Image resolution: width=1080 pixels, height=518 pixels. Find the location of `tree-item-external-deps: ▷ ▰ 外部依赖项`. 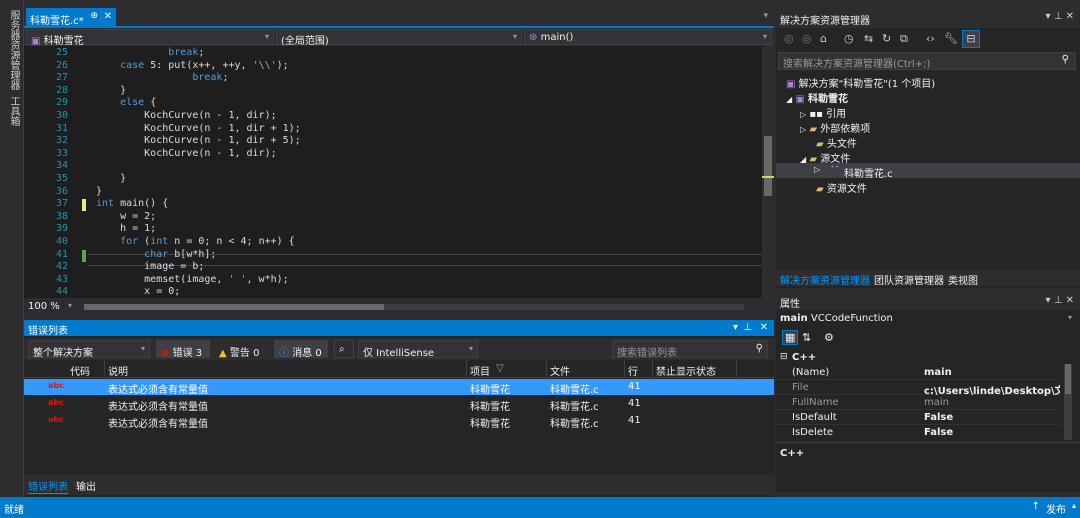

tree-item-external-deps: ▷ ▰ 外部依赖项 is located at coordinates (835, 127).